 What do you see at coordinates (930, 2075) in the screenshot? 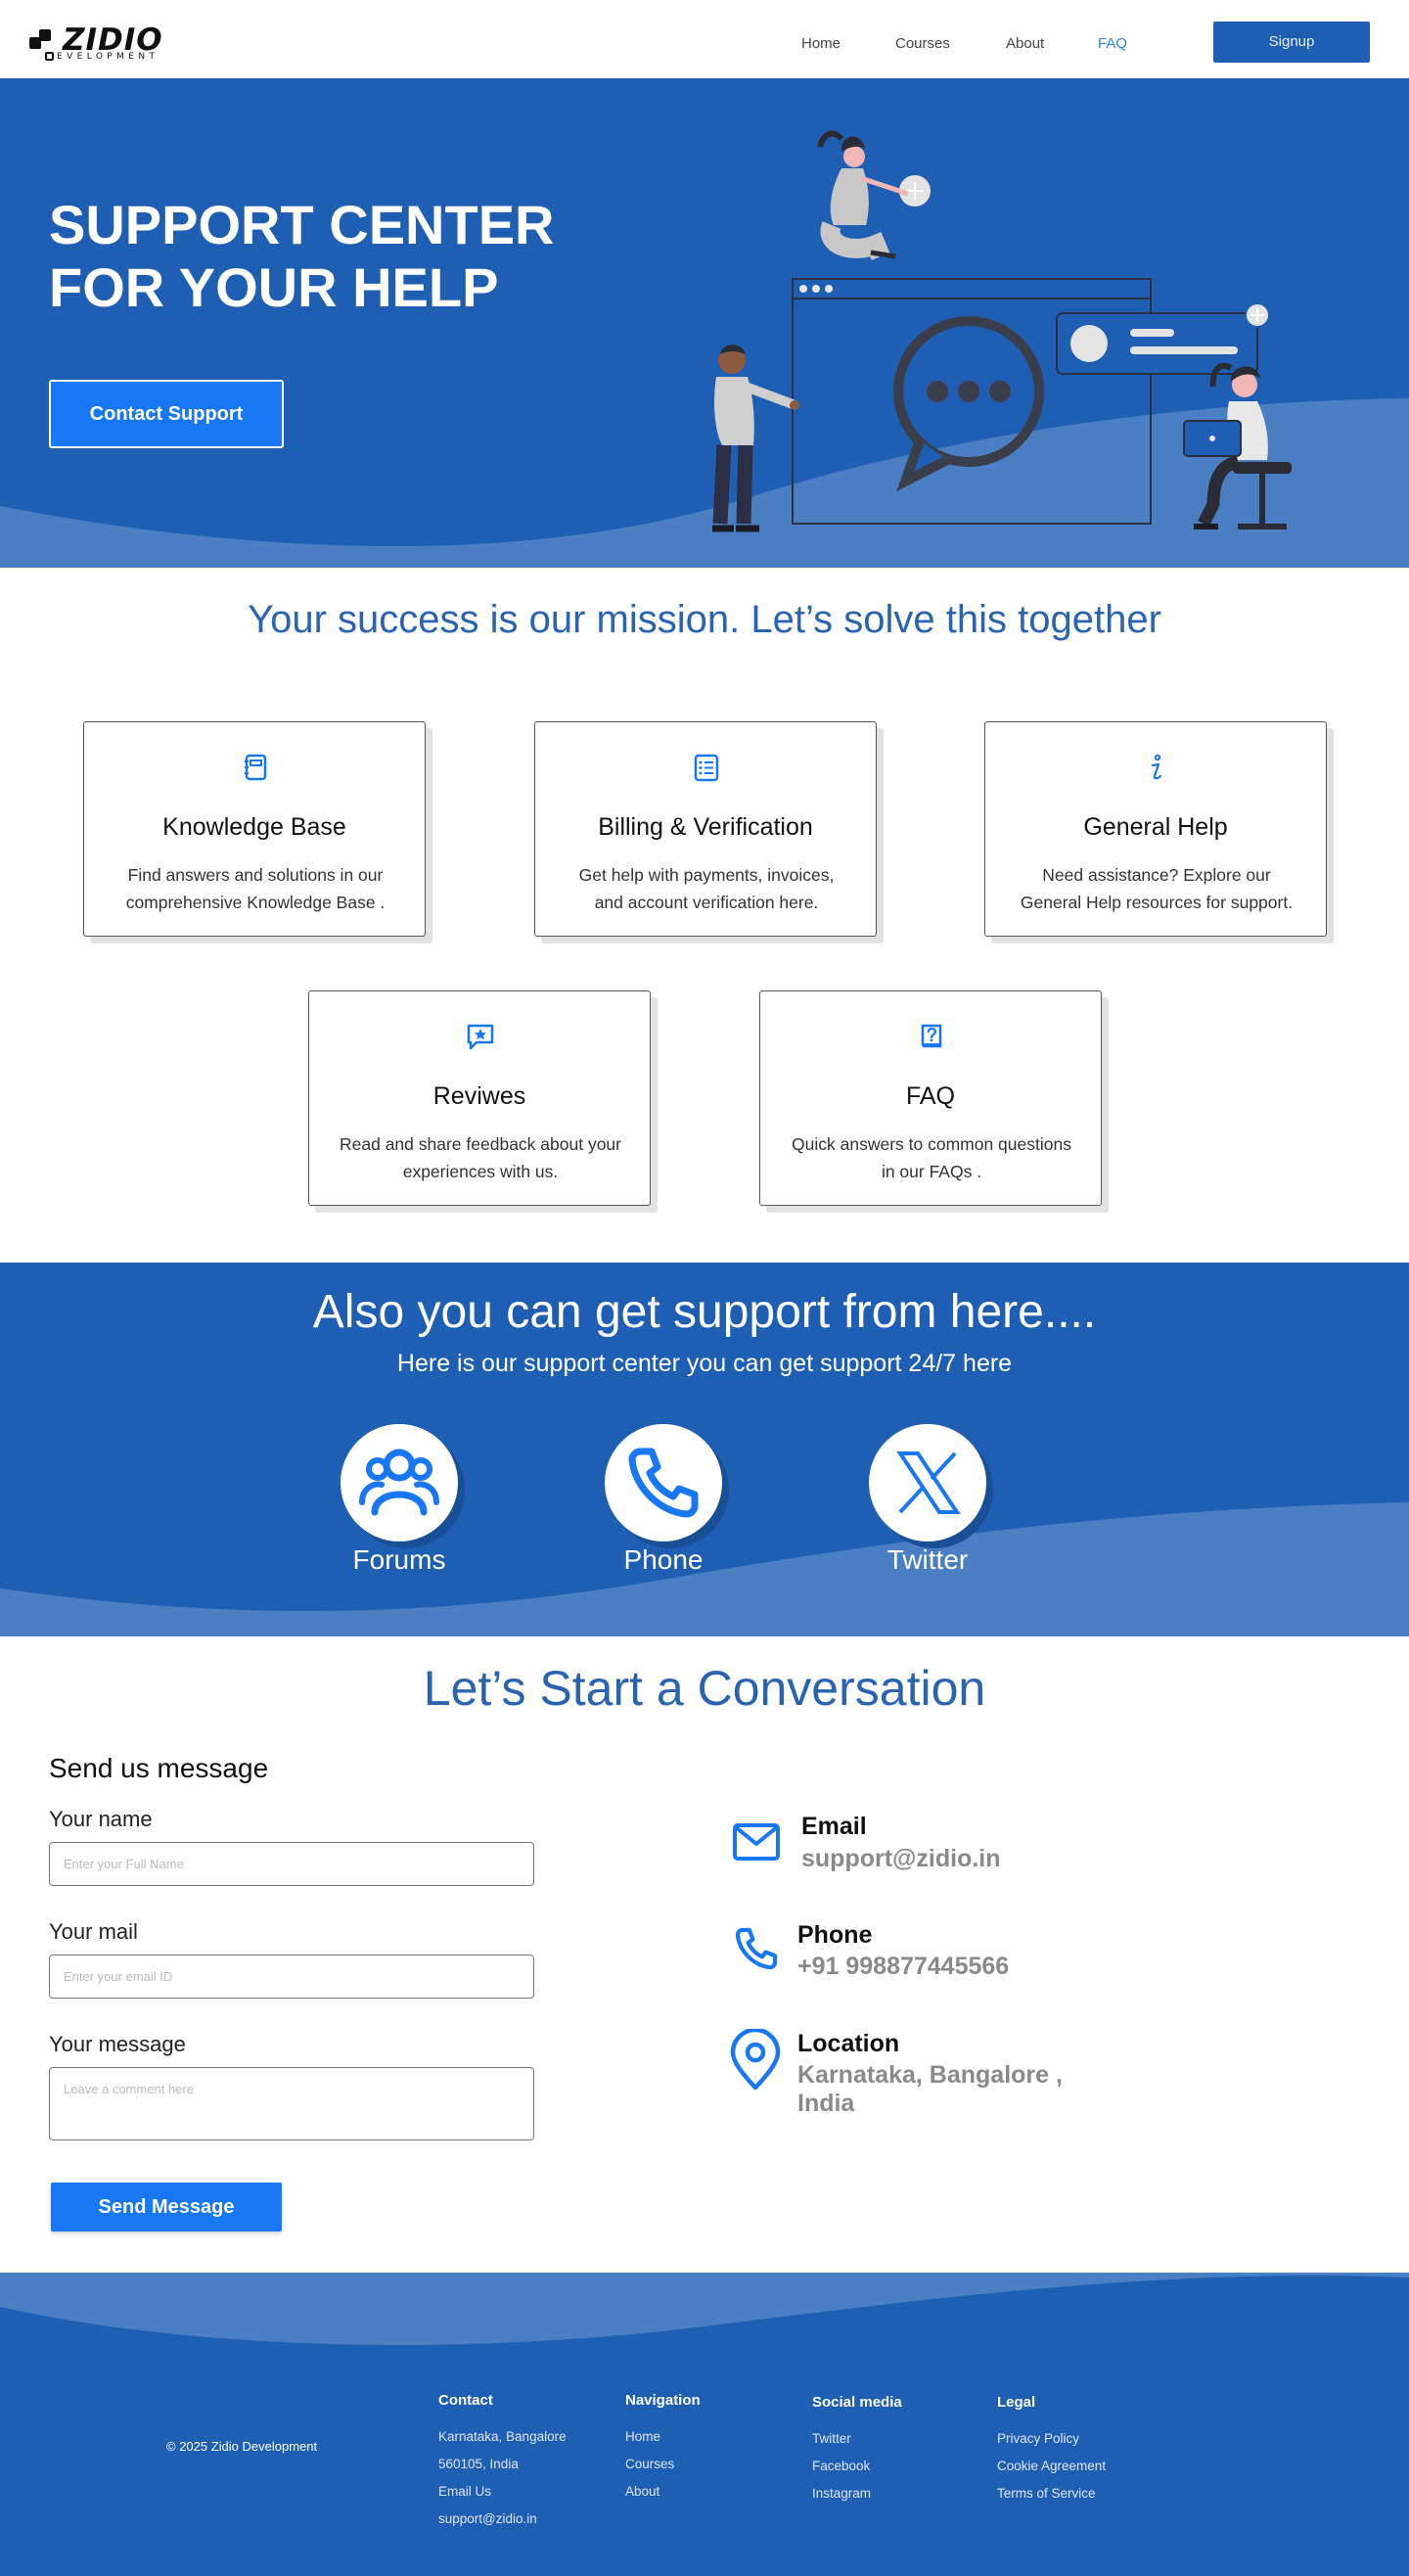
I see `location-value-line1: Karnataka, Bangalore ,` at bounding box center [930, 2075].